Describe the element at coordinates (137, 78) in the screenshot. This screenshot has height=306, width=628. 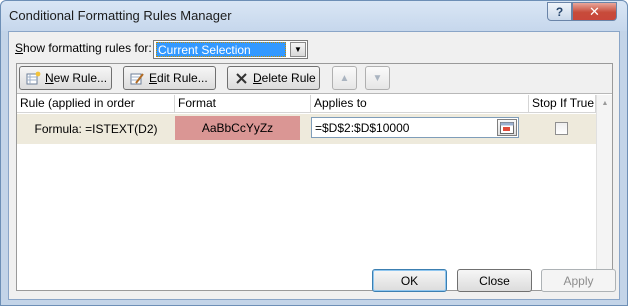
I see `edit-rule-icon` at that location.